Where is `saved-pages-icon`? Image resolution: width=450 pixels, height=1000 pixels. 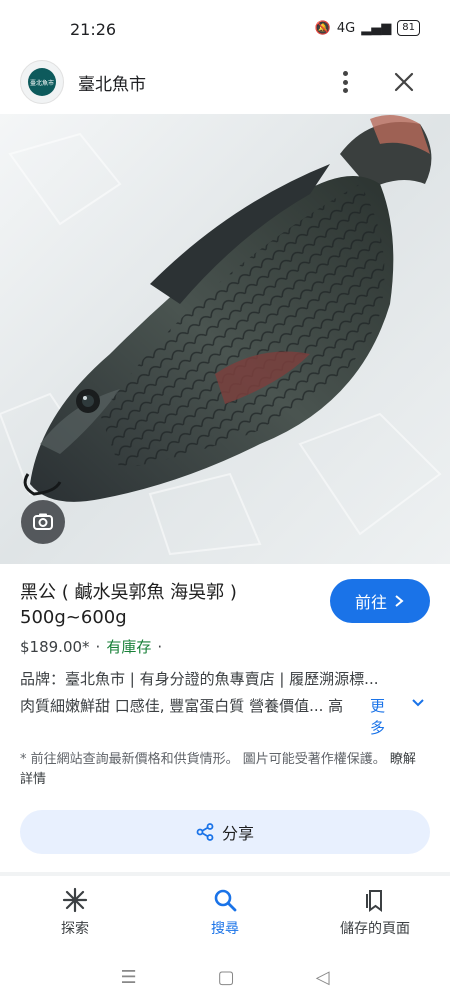
saved-pages-icon is located at coordinates (374, 901).